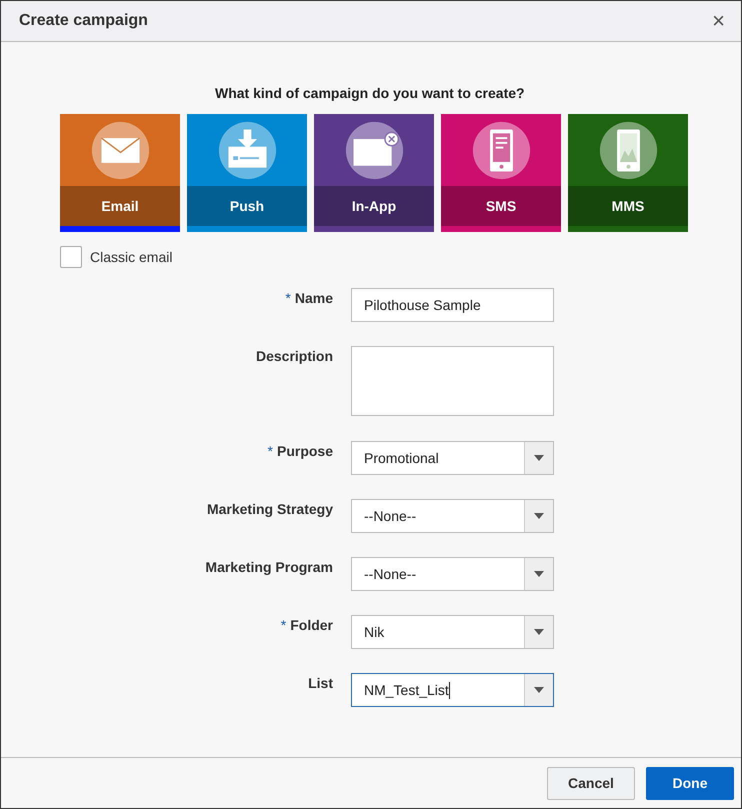  What do you see at coordinates (269, 509) in the screenshot?
I see `field-label: Marketing Strategy` at bounding box center [269, 509].